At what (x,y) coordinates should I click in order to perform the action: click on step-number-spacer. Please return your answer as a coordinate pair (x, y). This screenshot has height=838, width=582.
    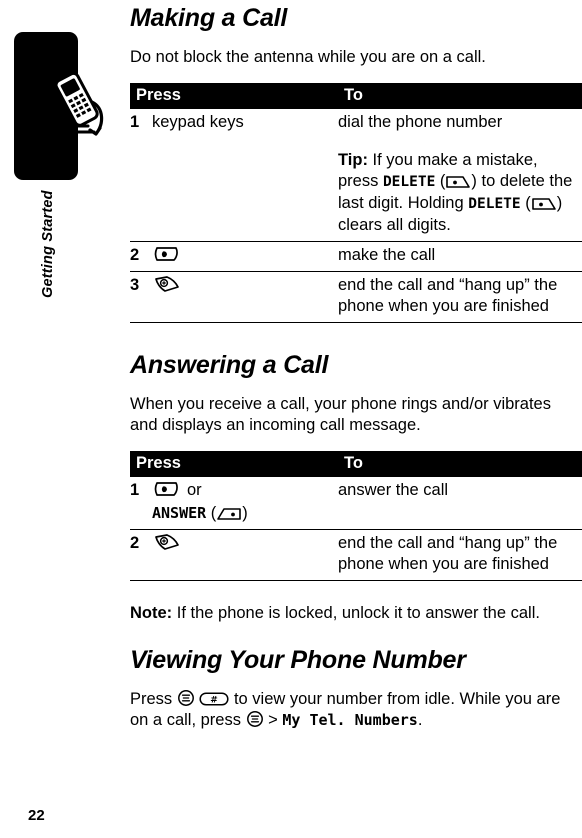
    Looking at the image, I should click on (141, 187).